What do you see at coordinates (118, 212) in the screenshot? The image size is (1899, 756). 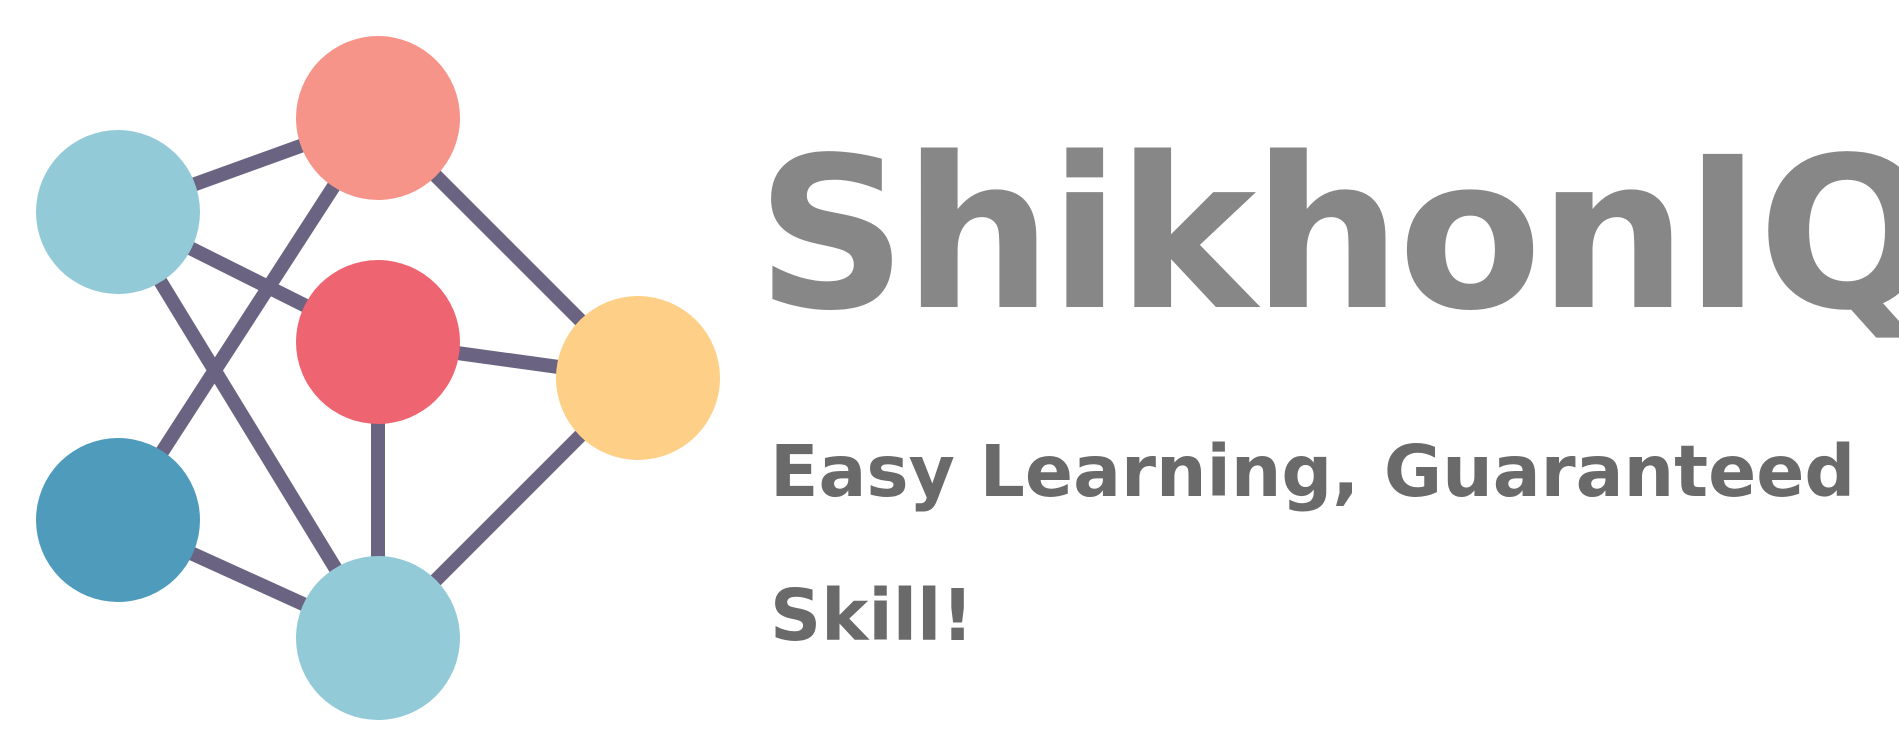 I see `node-top-left` at bounding box center [118, 212].